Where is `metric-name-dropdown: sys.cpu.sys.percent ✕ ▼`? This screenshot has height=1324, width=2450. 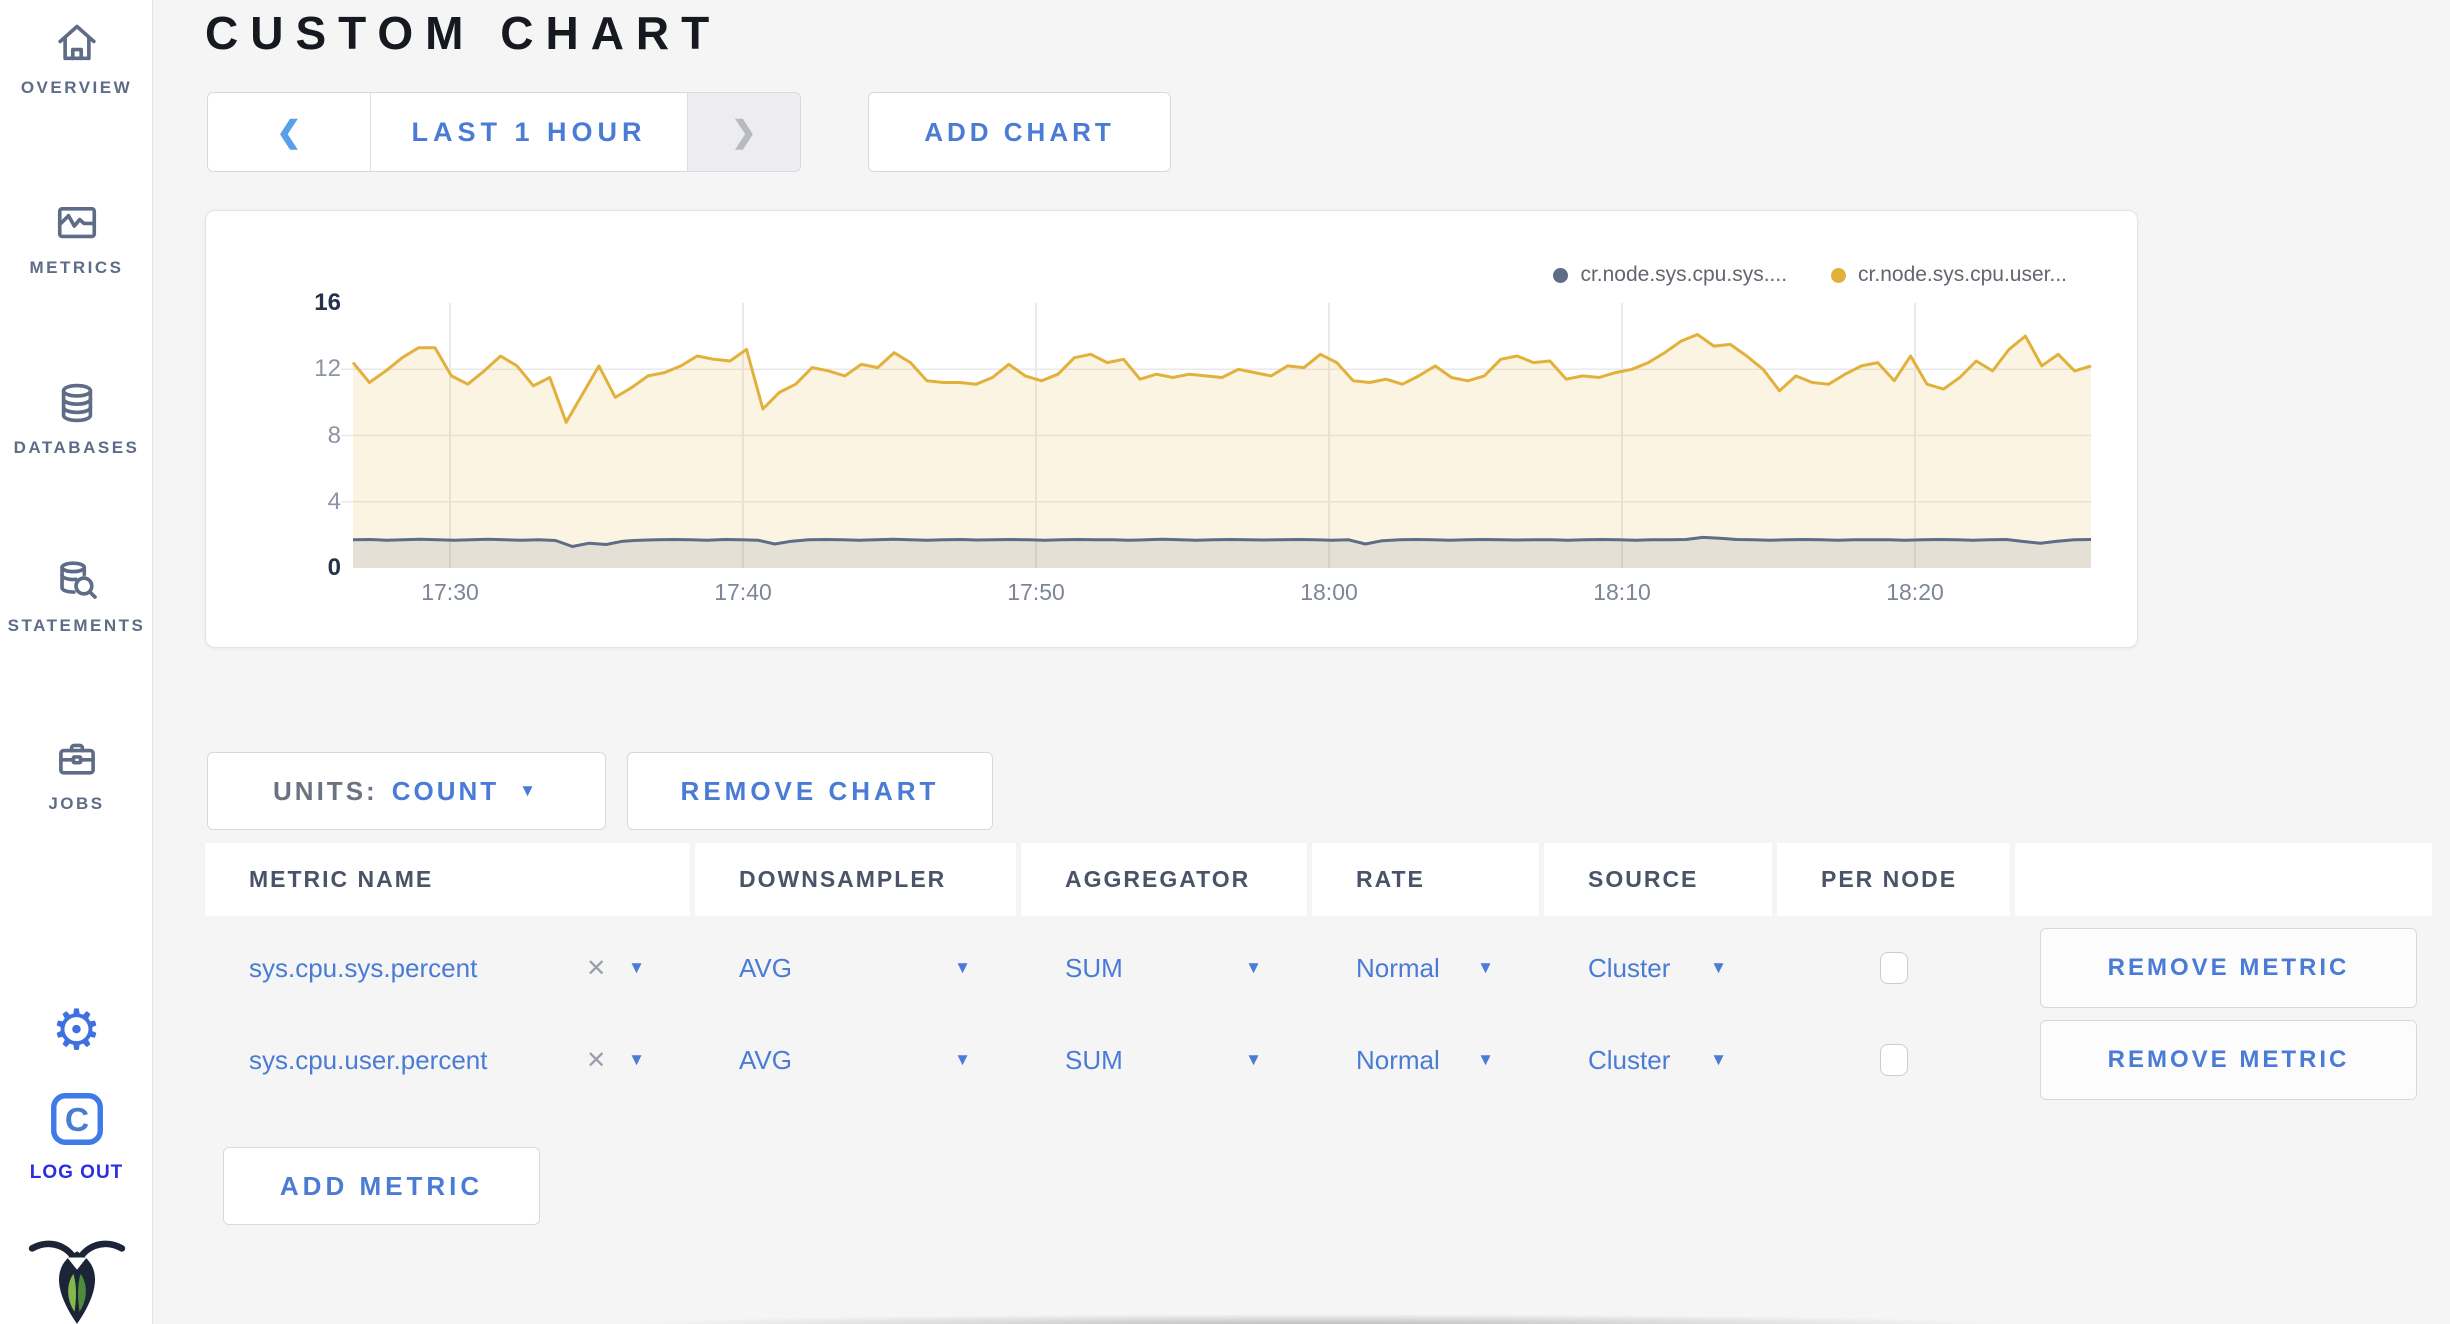
metric-name-dropdown: sys.cpu.sys.percent ✕ ▼ is located at coordinates (447, 968).